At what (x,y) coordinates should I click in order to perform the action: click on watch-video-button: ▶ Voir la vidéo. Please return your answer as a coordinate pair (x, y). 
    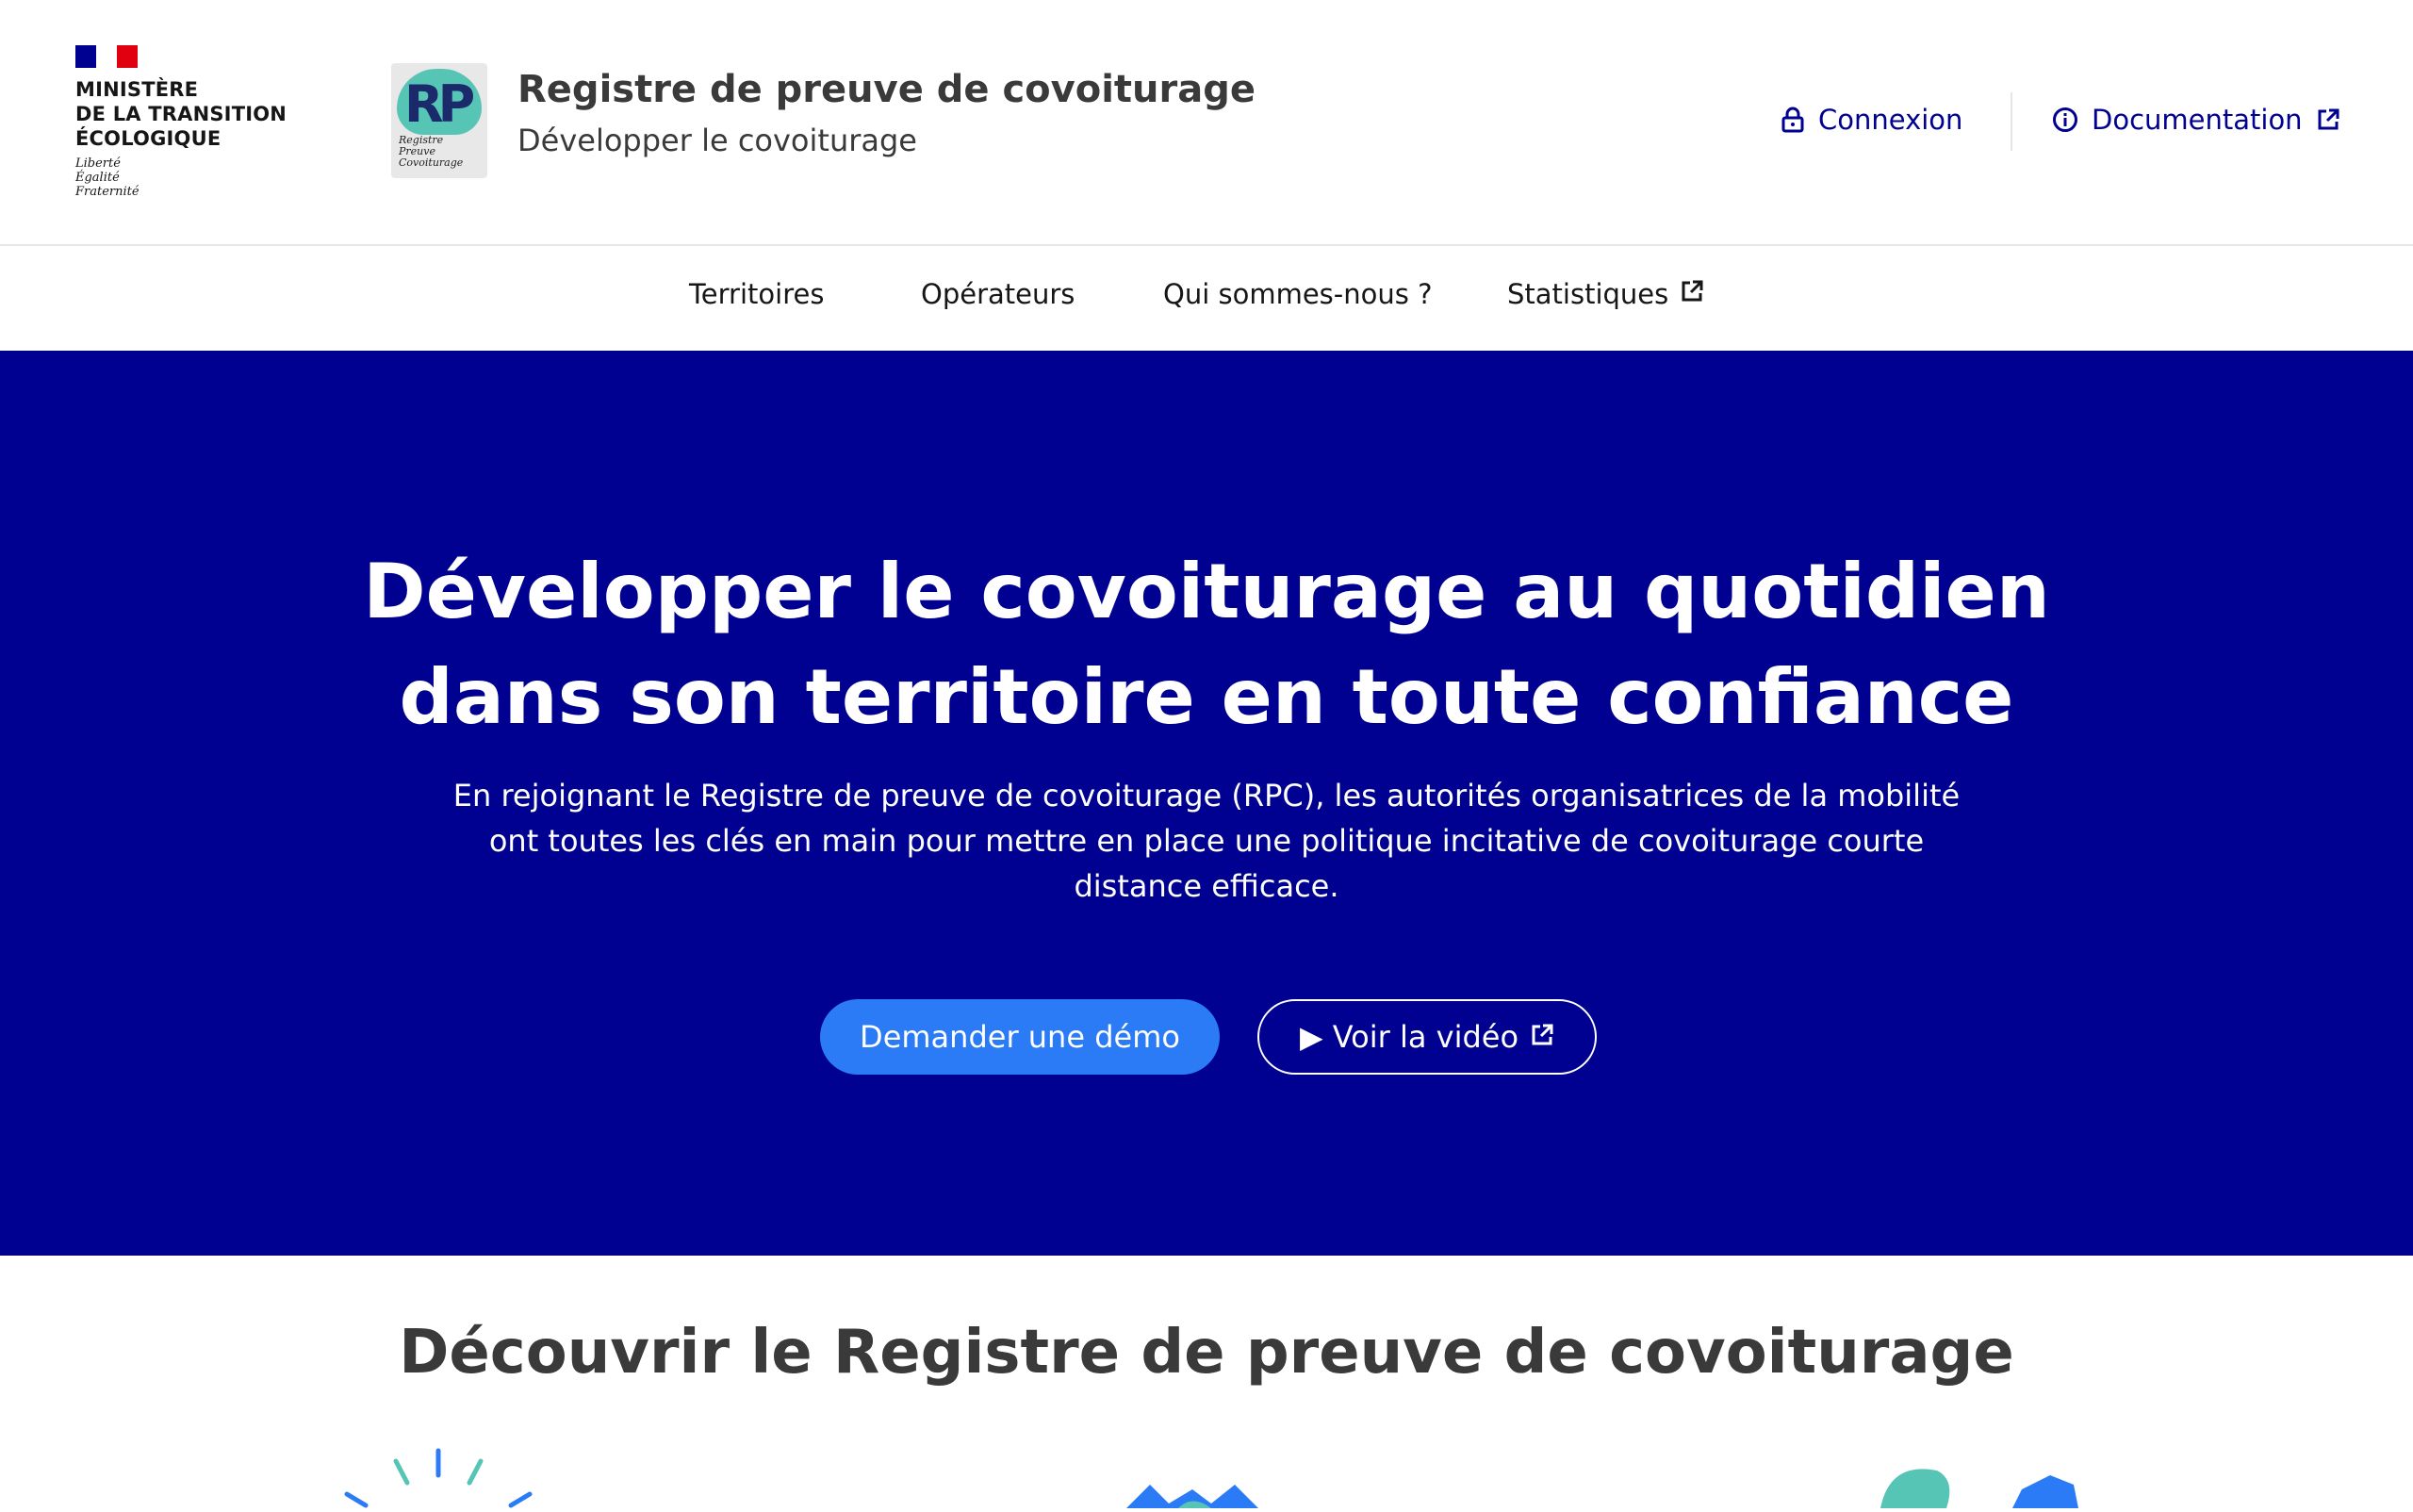
    Looking at the image, I should click on (1427, 1037).